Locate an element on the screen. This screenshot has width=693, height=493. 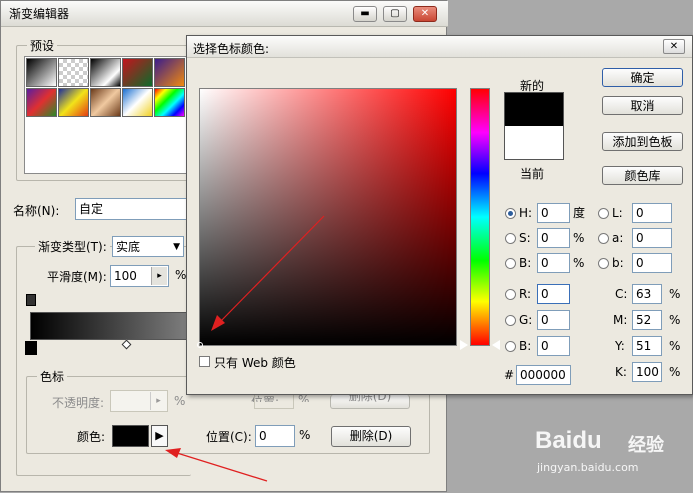
radio-b-rgb is located at coordinates (510, 346).